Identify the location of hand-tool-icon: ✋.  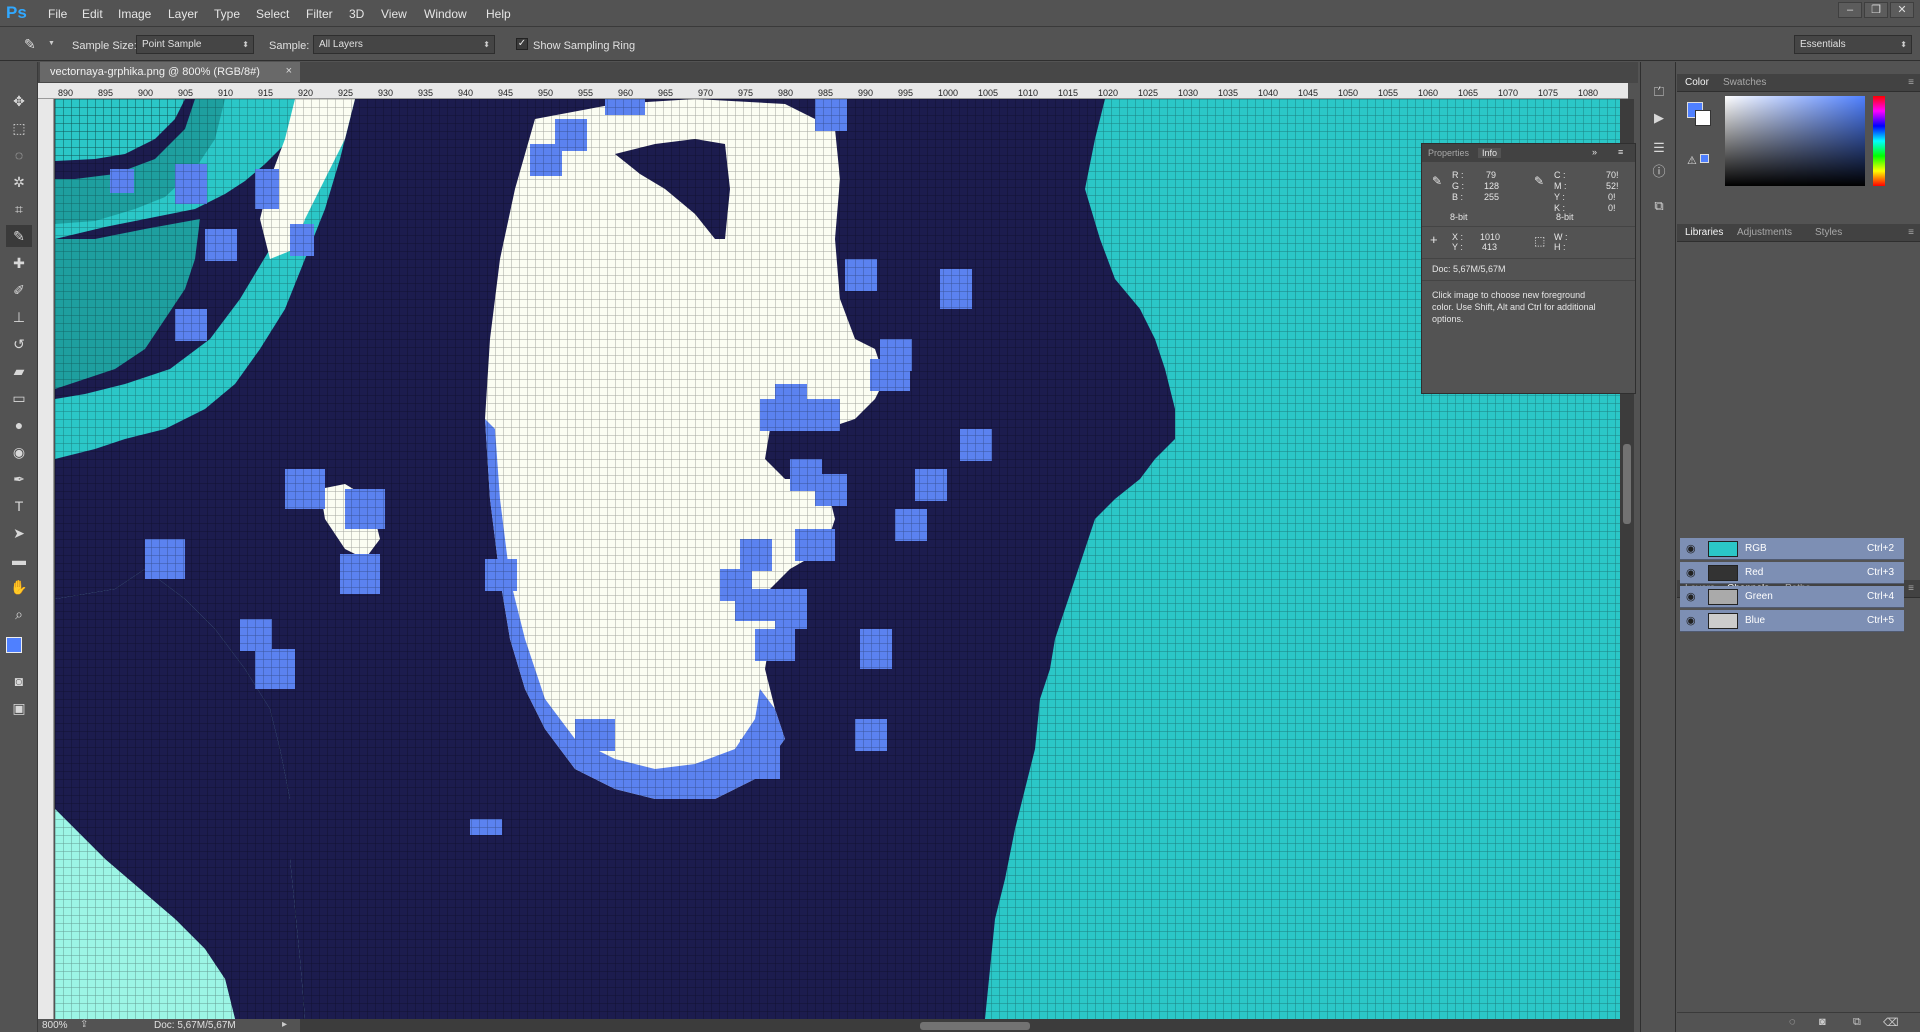
(19, 587).